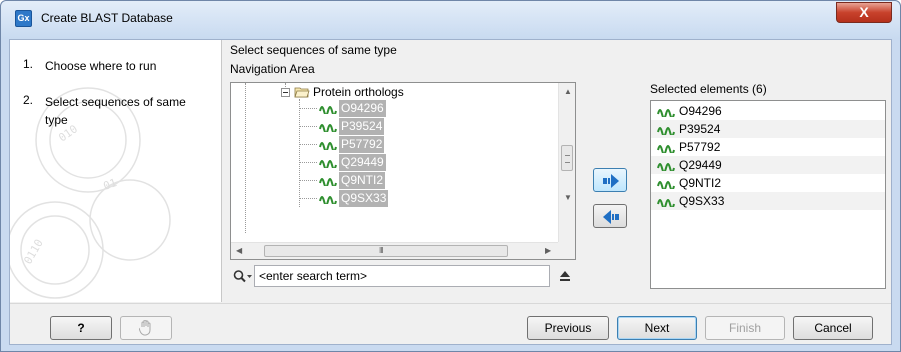 This screenshot has width=901, height=352. What do you see at coordinates (657, 328) in the screenshot?
I see `next-button: Next` at bounding box center [657, 328].